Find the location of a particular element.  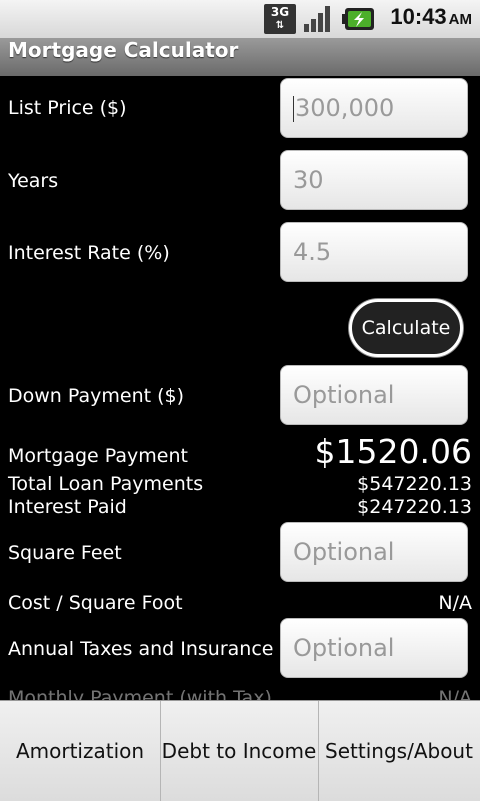

status-bar: 3G ⇅ 10:43 AM is located at coordinates (240, 19).